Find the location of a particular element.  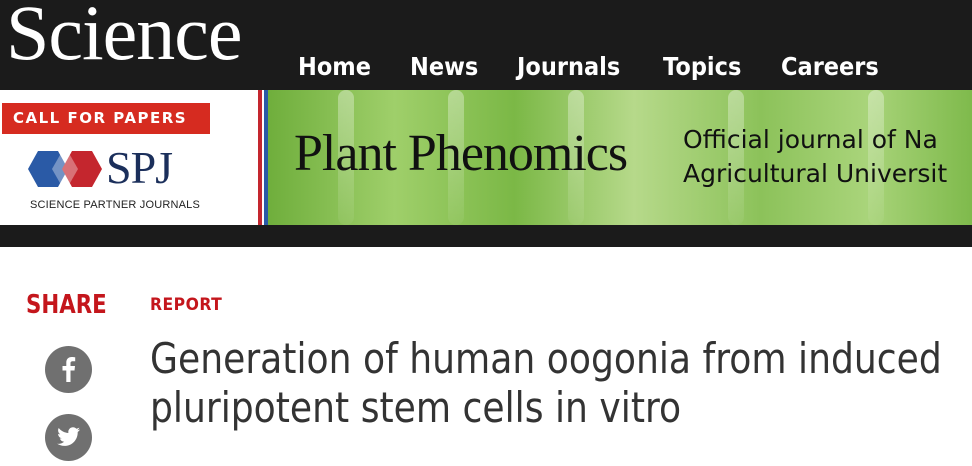

nav-home: Home is located at coordinates (334, 67).